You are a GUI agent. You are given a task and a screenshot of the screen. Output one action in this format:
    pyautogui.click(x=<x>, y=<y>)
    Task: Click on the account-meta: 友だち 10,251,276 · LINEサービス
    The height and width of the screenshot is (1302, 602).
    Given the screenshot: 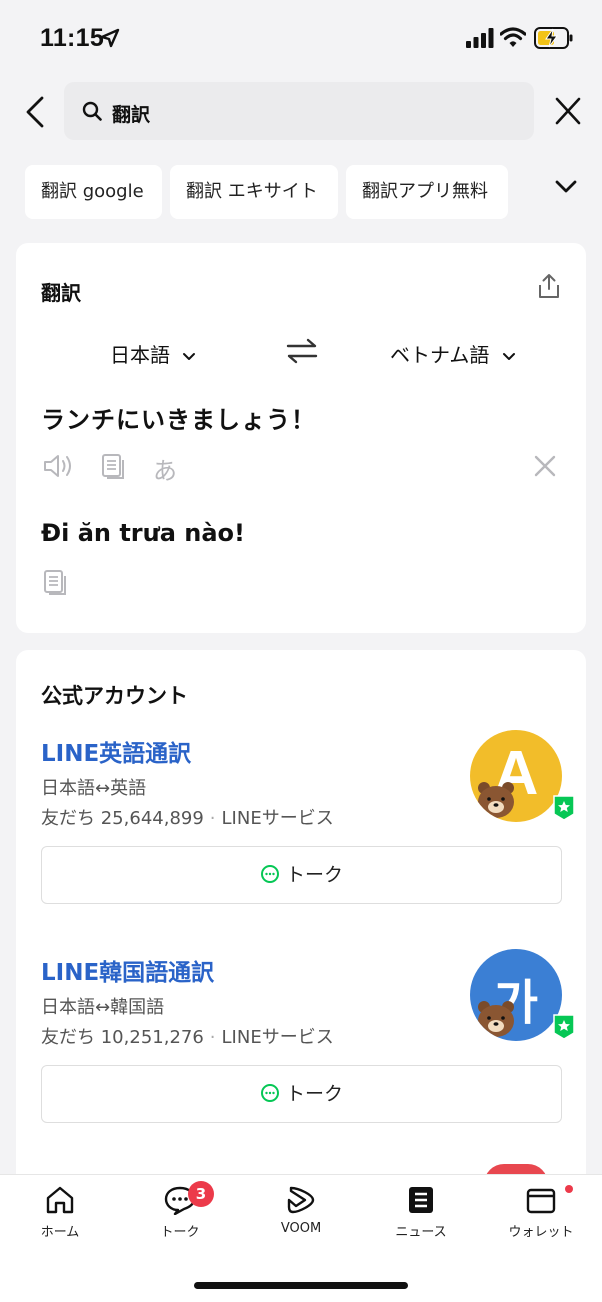 What is the action you would take?
    pyautogui.click(x=187, y=1037)
    